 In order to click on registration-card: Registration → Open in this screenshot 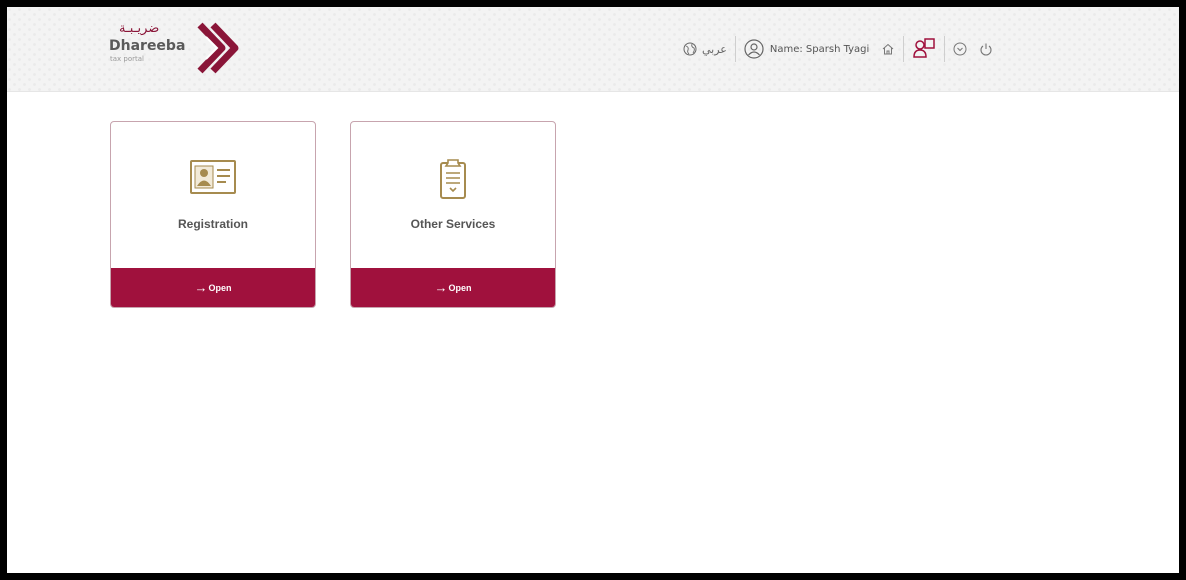, I will do `click(213, 214)`.